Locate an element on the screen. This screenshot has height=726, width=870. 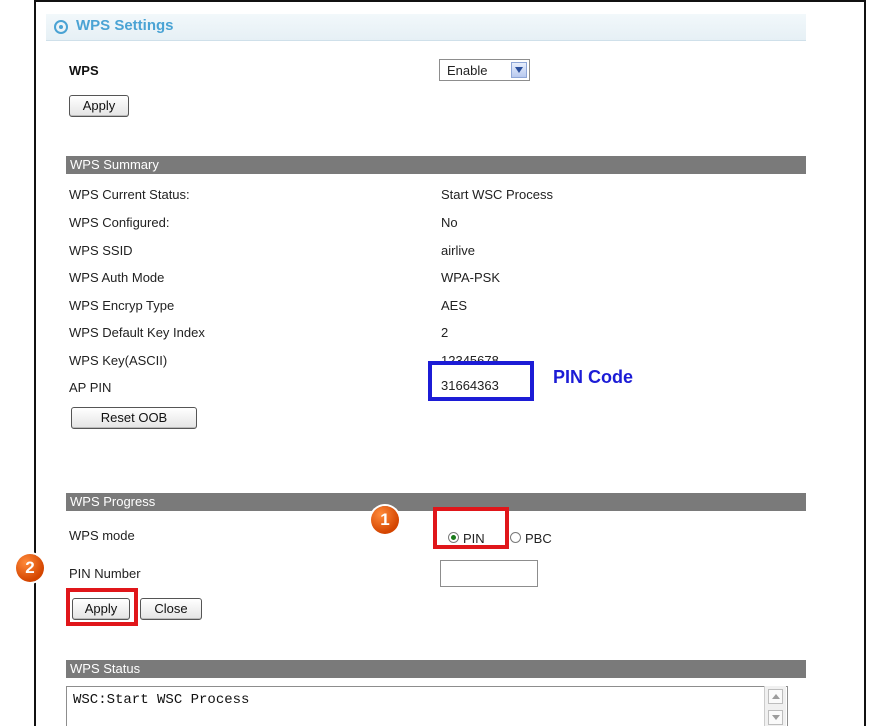
pin-number-label: PIN Number is located at coordinates (105, 573).